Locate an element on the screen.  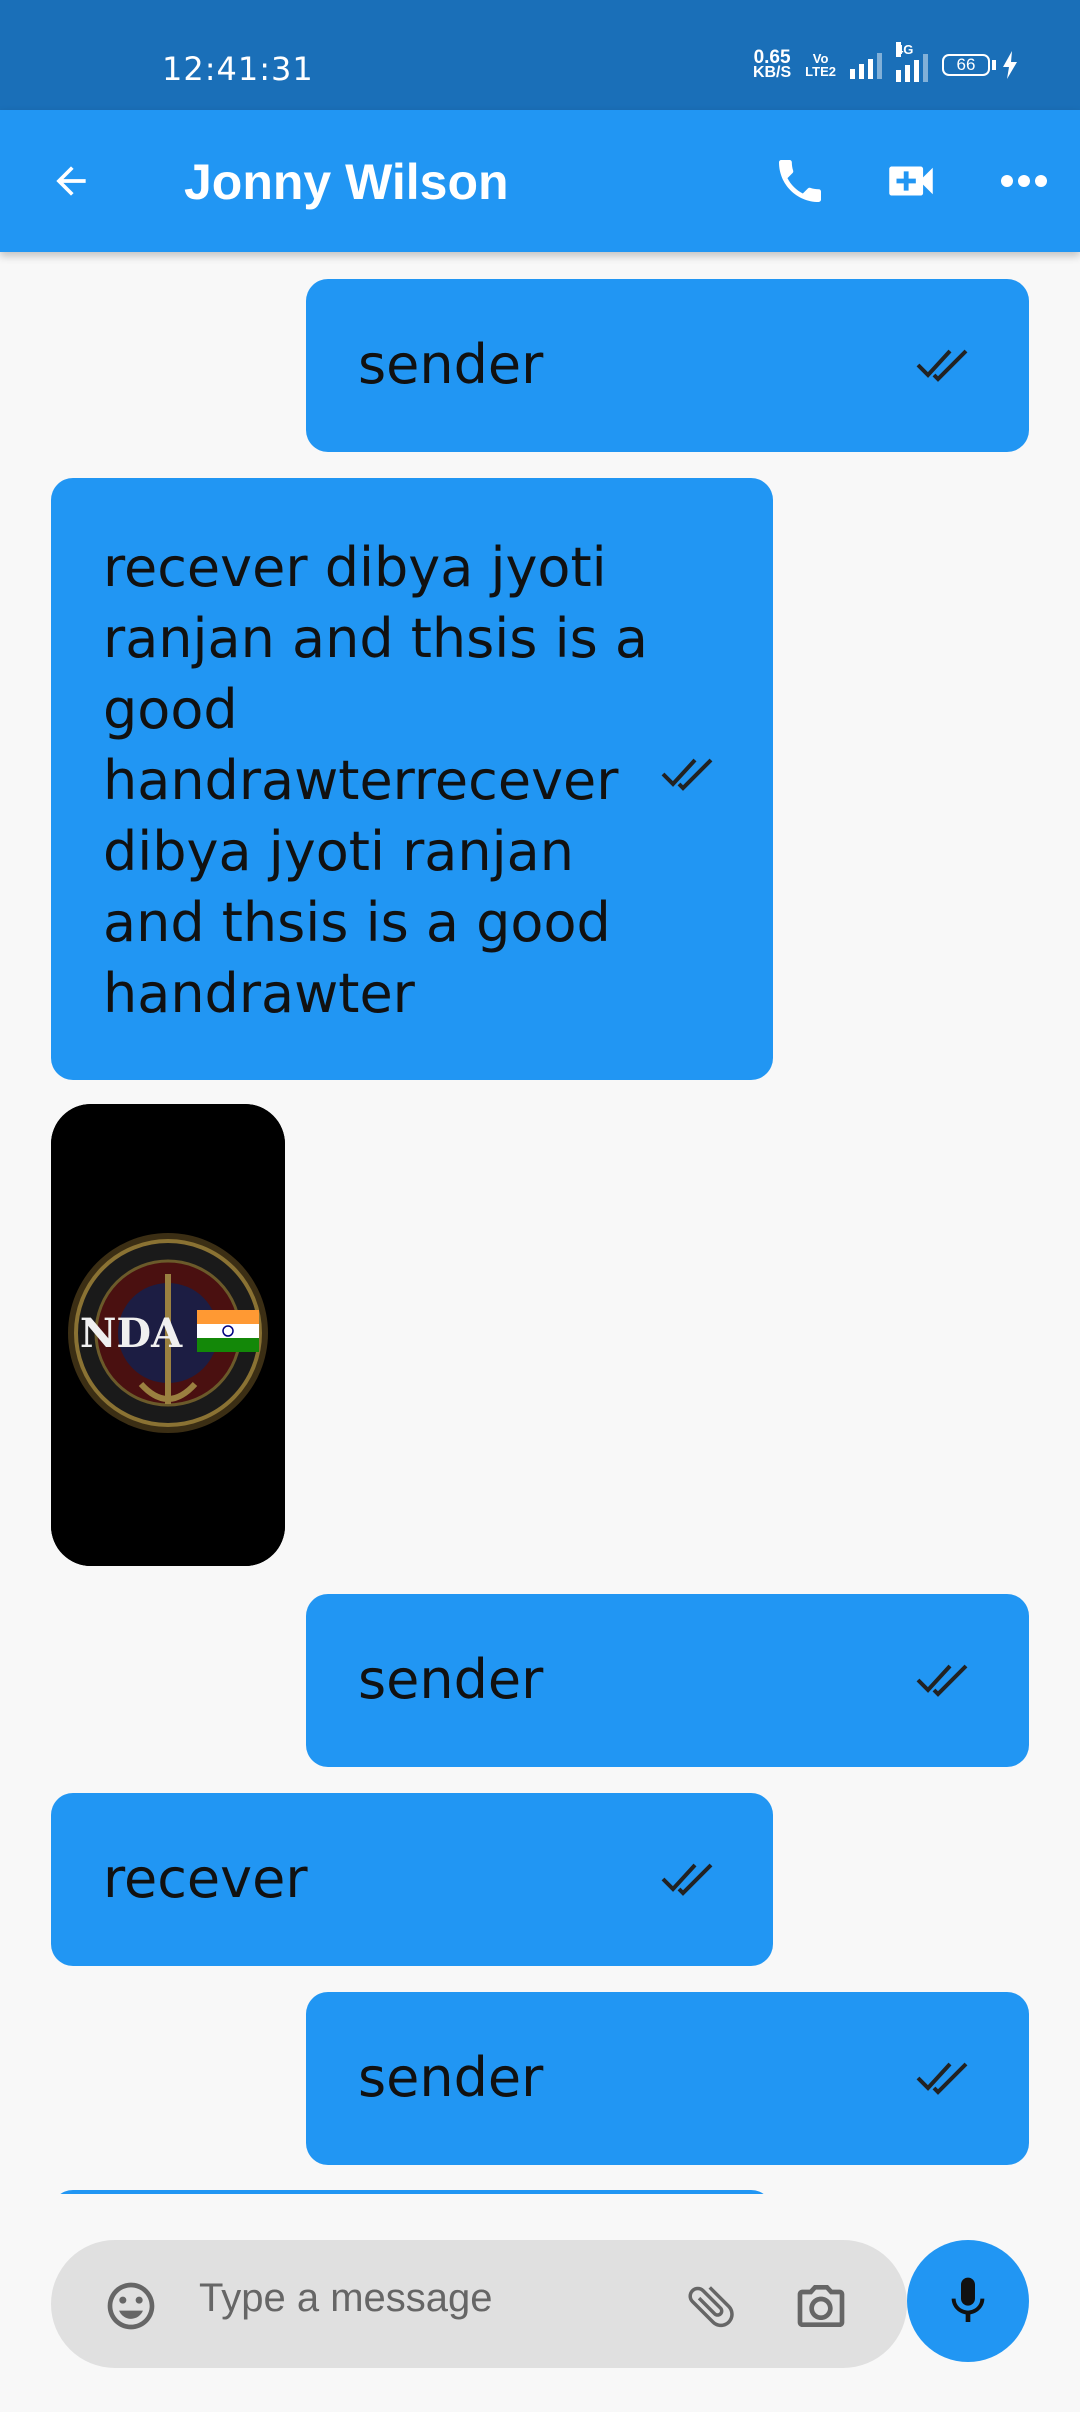
emoji-icon is located at coordinates (131, 2306).